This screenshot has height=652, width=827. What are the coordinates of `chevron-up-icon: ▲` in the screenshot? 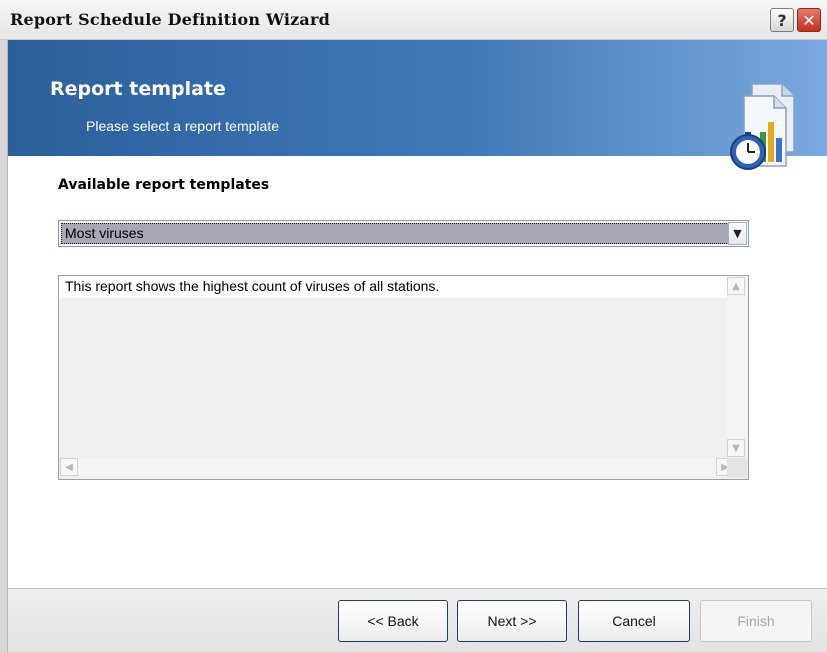 It's located at (736, 286).